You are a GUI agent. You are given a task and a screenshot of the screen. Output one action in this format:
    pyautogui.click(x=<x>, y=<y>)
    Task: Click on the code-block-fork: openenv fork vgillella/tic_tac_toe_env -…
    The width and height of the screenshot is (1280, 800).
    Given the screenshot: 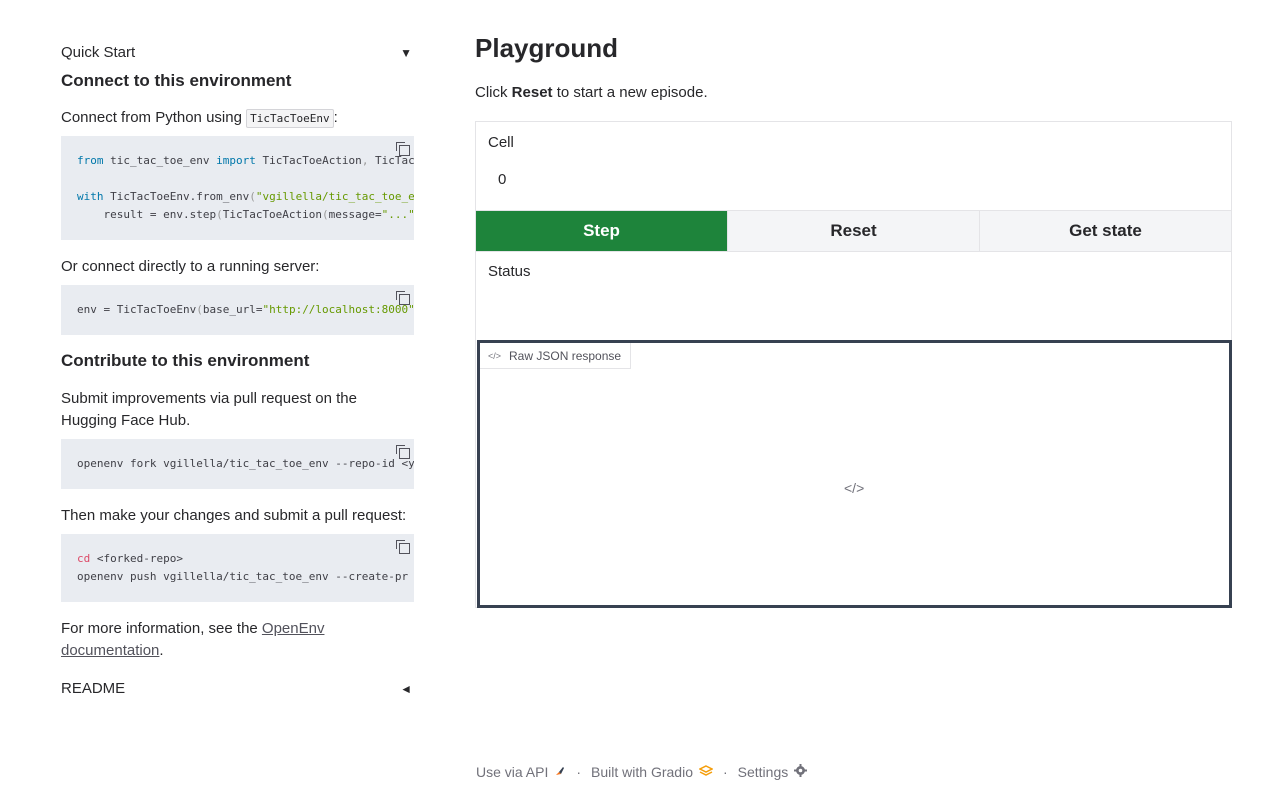 What is the action you would take?
    pyautogui.click(x=237, y=464)
    